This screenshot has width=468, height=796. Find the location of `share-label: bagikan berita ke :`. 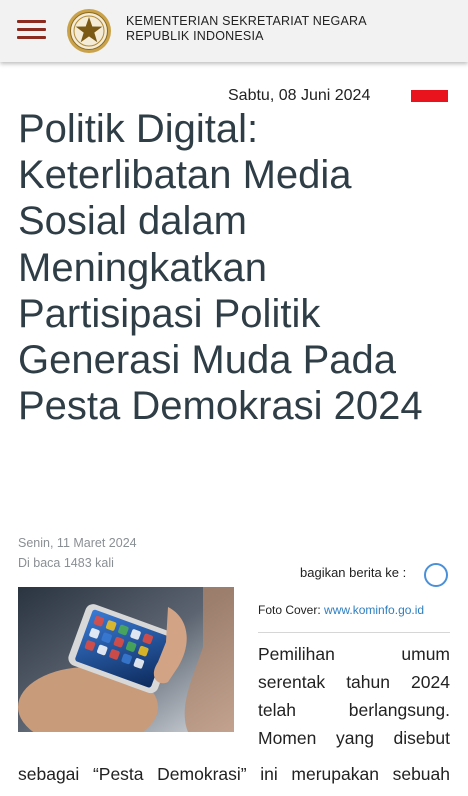

share-label: bagikan berita ke : is located at coordinates (353, 572).